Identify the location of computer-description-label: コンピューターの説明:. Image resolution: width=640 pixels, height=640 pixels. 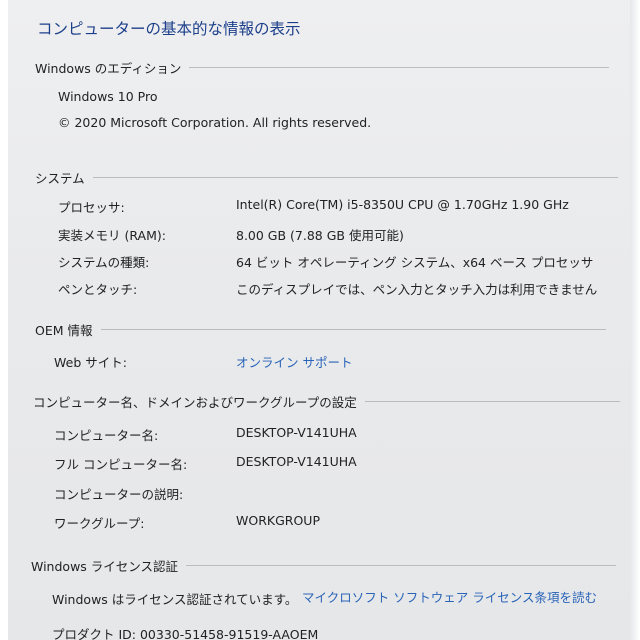
(119, 494).